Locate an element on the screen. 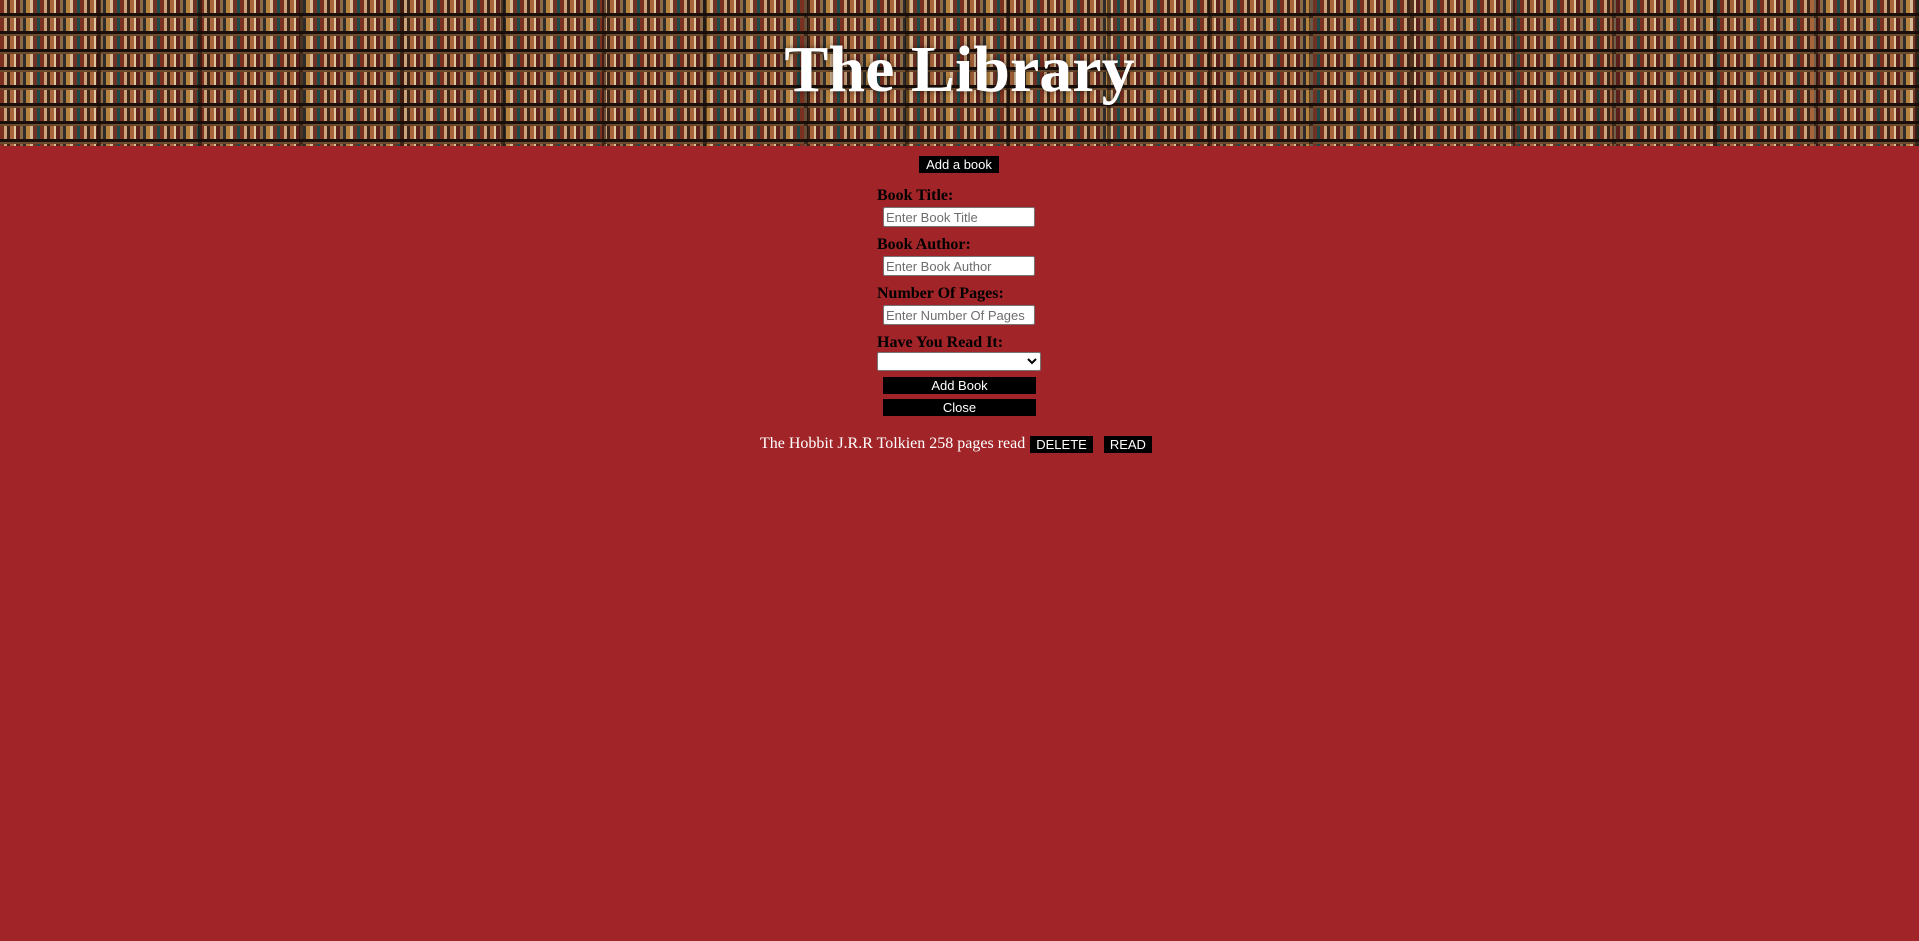 The width and height of the screenshot is (1919, 941). close-button: Close is located at coordinates (959, 407).